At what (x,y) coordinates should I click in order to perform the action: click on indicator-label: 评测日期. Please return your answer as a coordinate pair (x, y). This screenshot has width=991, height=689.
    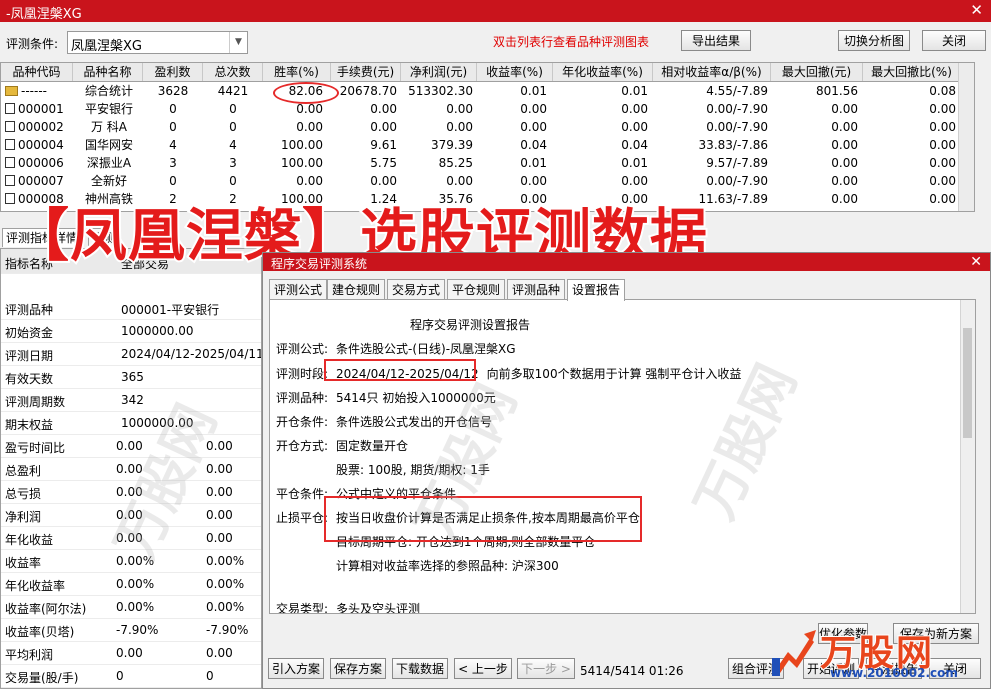
    Looking at the image, I should click on (29, 356).